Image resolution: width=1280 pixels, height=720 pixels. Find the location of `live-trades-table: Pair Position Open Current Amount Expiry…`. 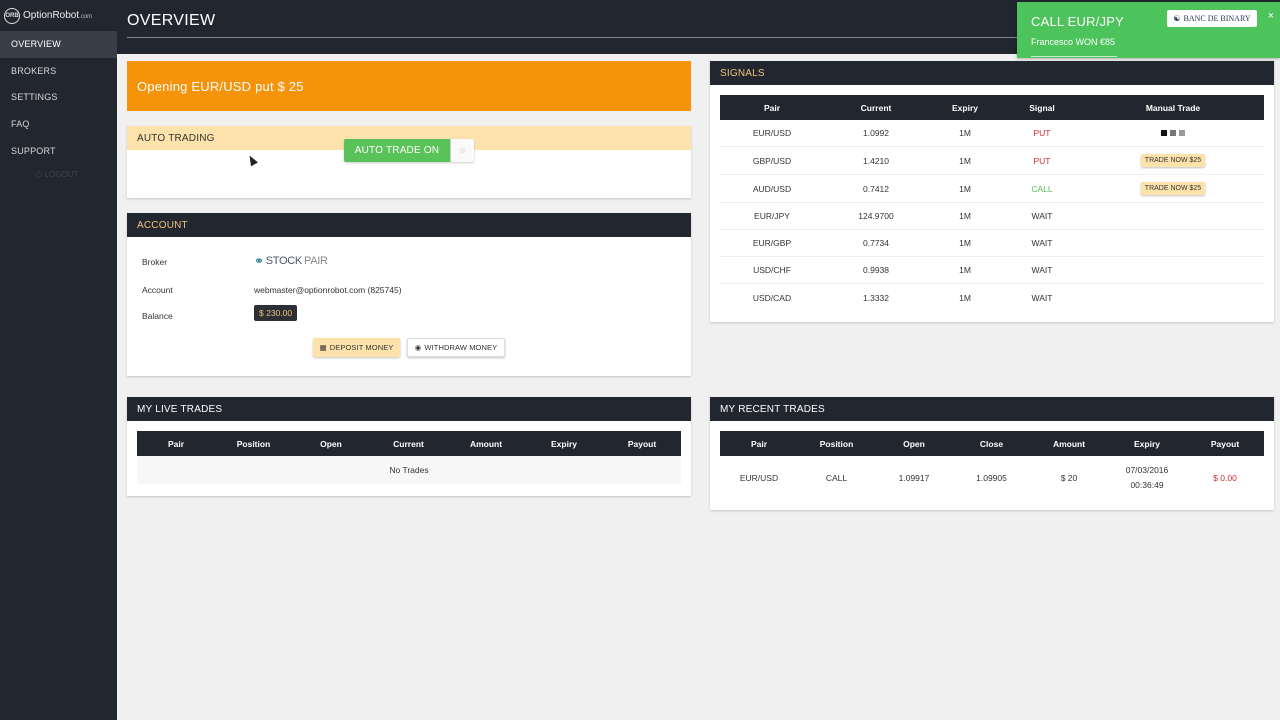

live-trades-table: Pair Position Open Current Amount Expiry… is located at coordinates (409, 457).